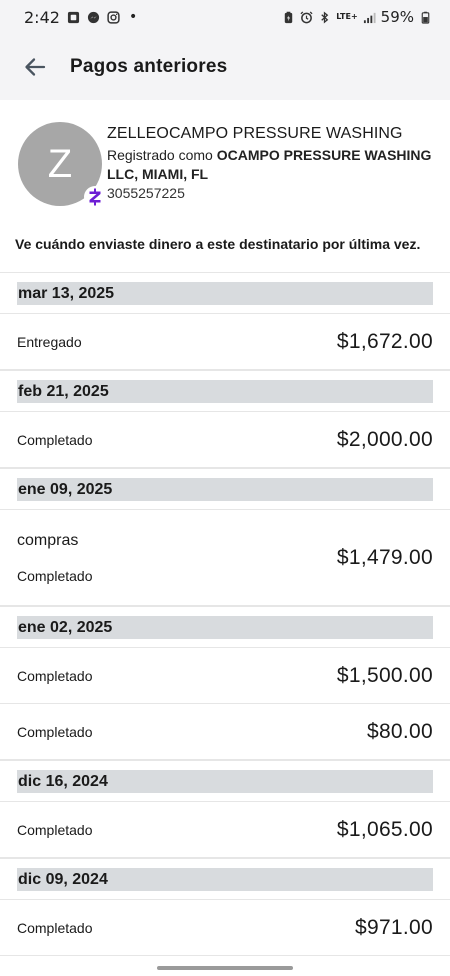  I want to click on notification-app-icon, so click(73, 17).